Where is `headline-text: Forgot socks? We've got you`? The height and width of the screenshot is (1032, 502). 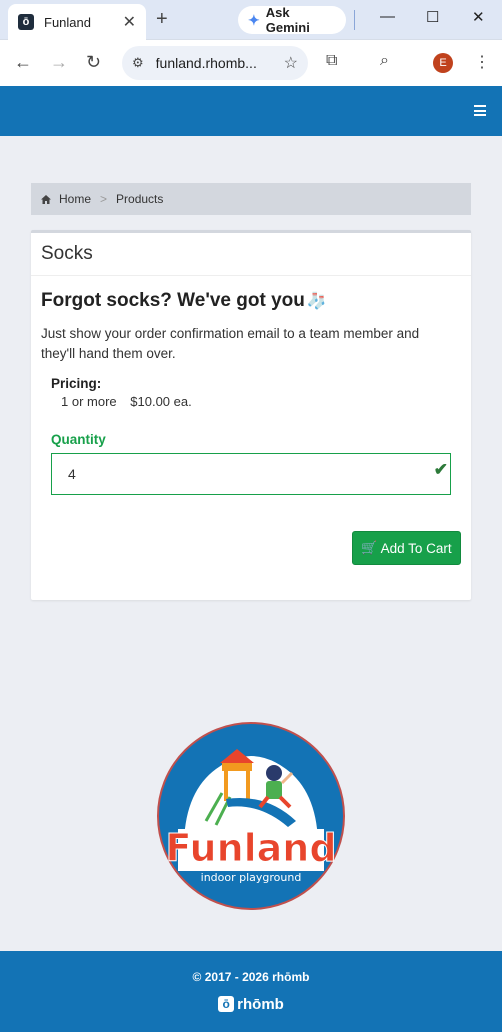 headline-text: Forgot socks? We've got you is located at coordinates (173, 300).